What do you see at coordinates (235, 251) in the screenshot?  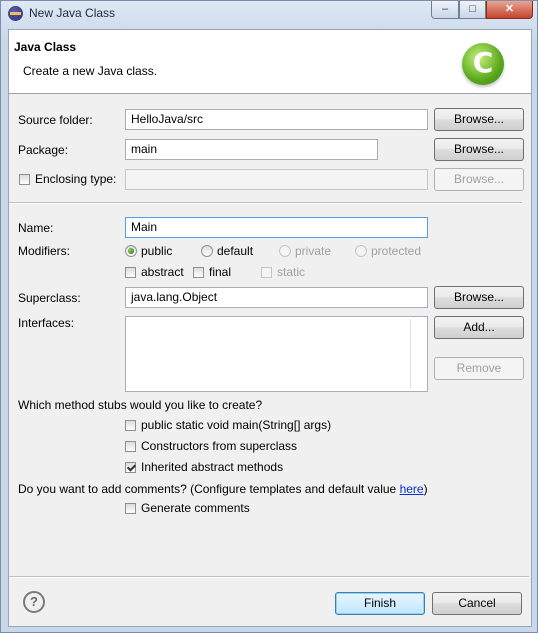 I see `default-label: default` at bounding box center [235, 251].